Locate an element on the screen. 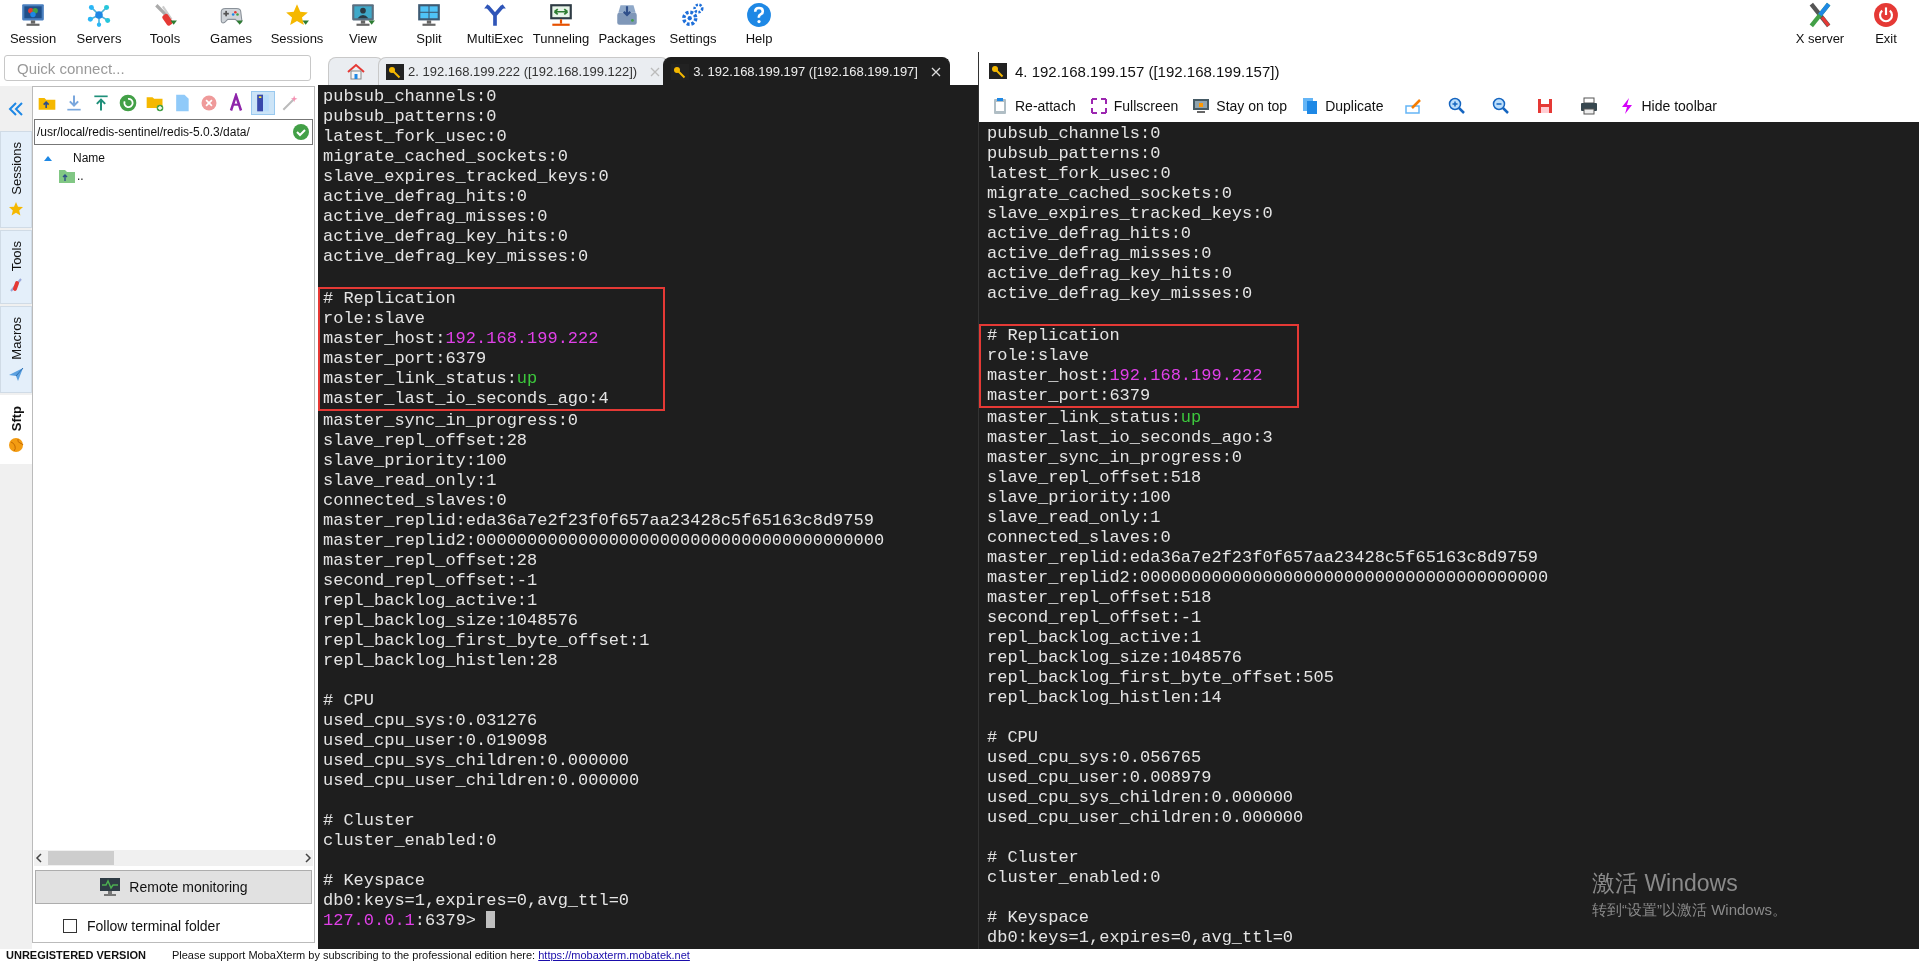 The image size is (1919, 961). file-name: .. is located at coordinates (80, 176).